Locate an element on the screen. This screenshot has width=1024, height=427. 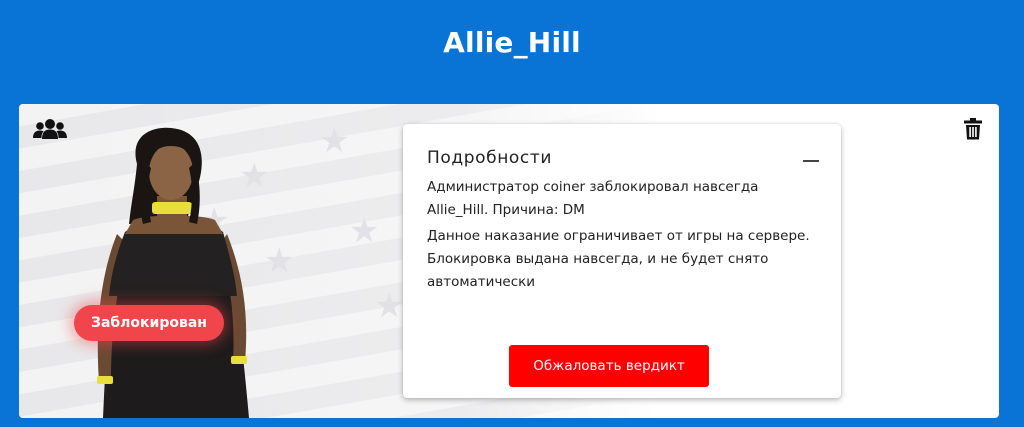
player-avatar is located at coordinates (173, 272).